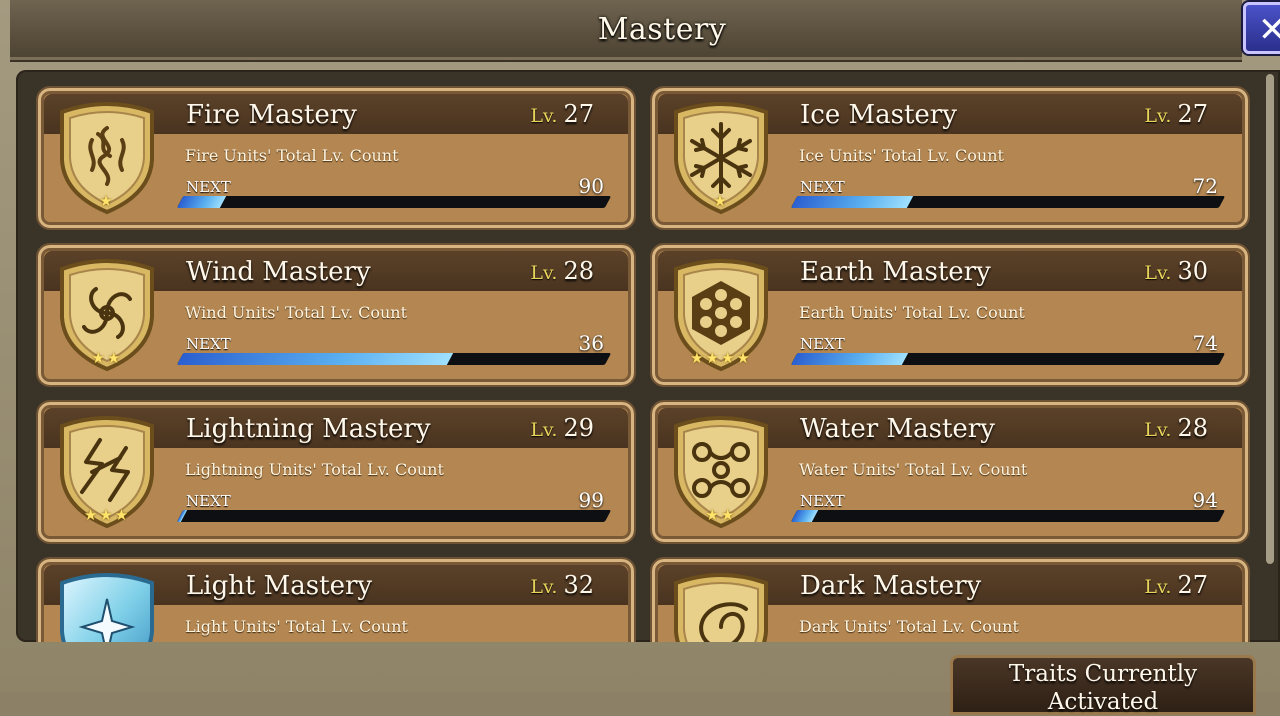 The width and height of the screenshot is (1280, 716). Describe the element at coordinates (292, 155) in the screenshot. I see `mastery-description: Fire Units' Total Lv. Count` at that location.